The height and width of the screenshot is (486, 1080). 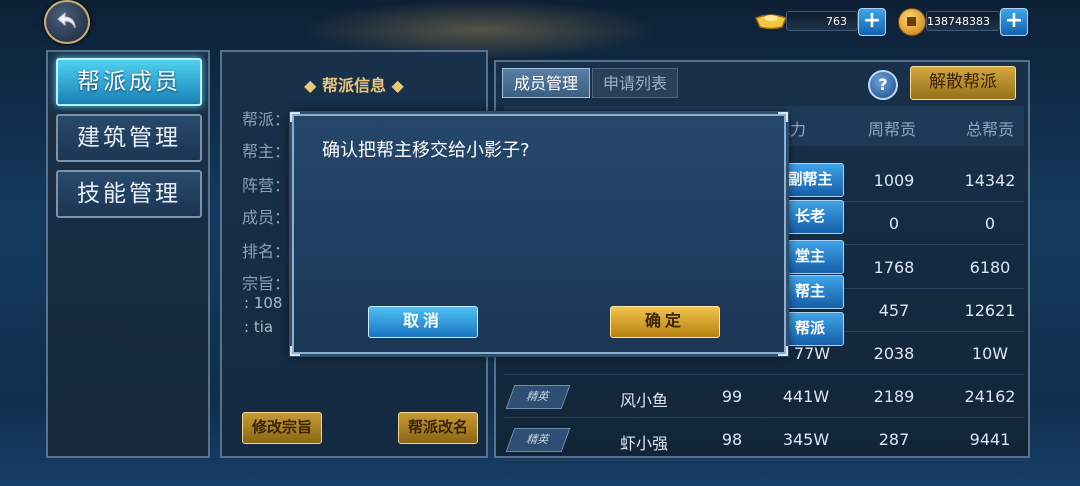 I want to click on members-label: 成员：, so click(x=266, y=217).